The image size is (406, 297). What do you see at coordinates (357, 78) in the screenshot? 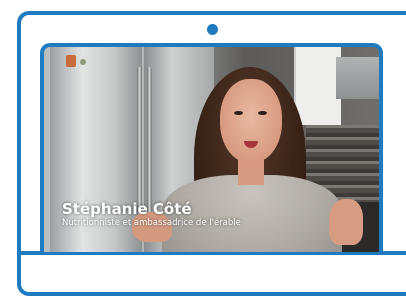
I see `range-hood` at bounding box center [357, 78].